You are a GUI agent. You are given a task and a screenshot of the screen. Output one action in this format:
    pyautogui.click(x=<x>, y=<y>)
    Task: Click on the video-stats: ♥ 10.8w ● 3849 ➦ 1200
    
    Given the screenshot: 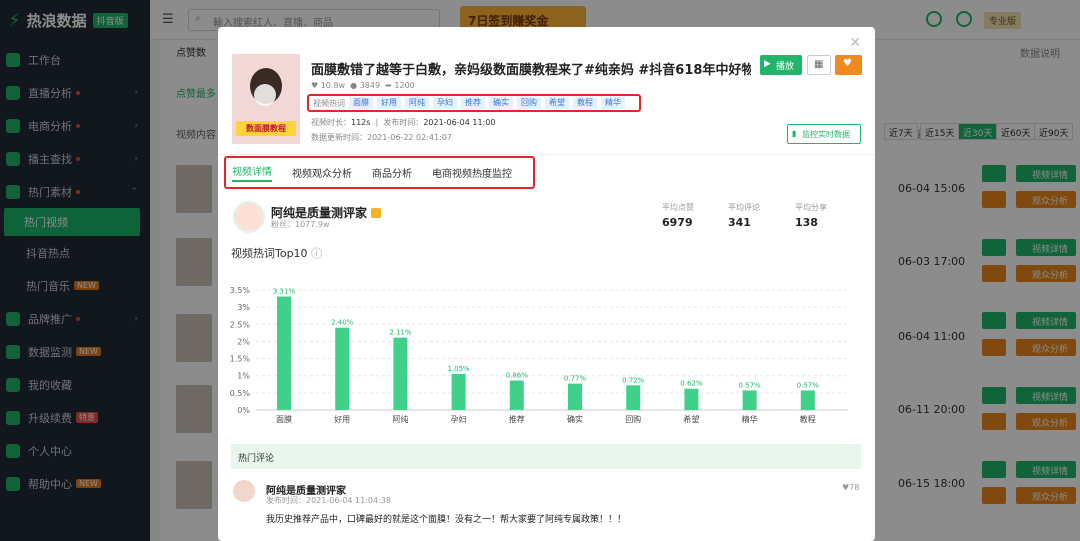 What is the action you would take?
    pyautogui.click(x=363, y=85)
    